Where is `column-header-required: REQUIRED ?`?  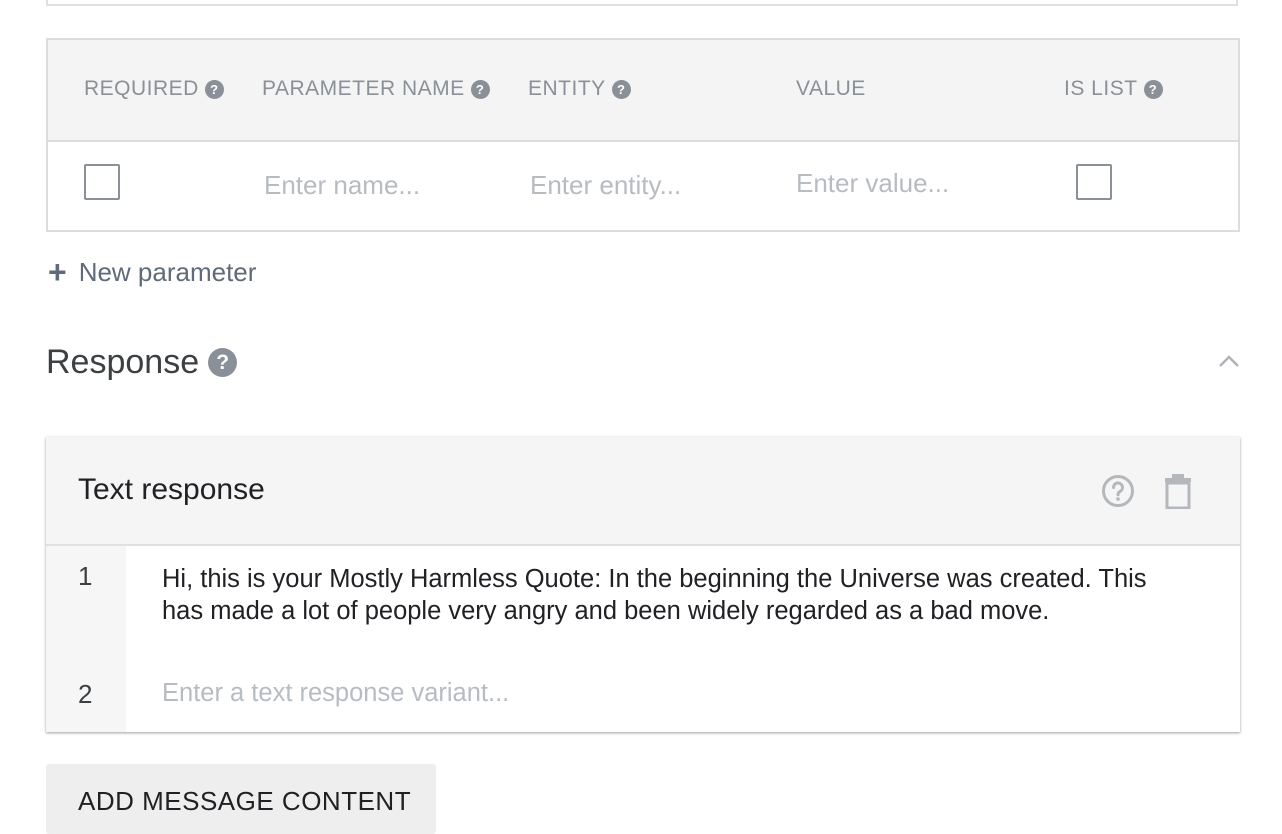
column-header-required: REQUIRED ? is located at coordinates (154, 89).